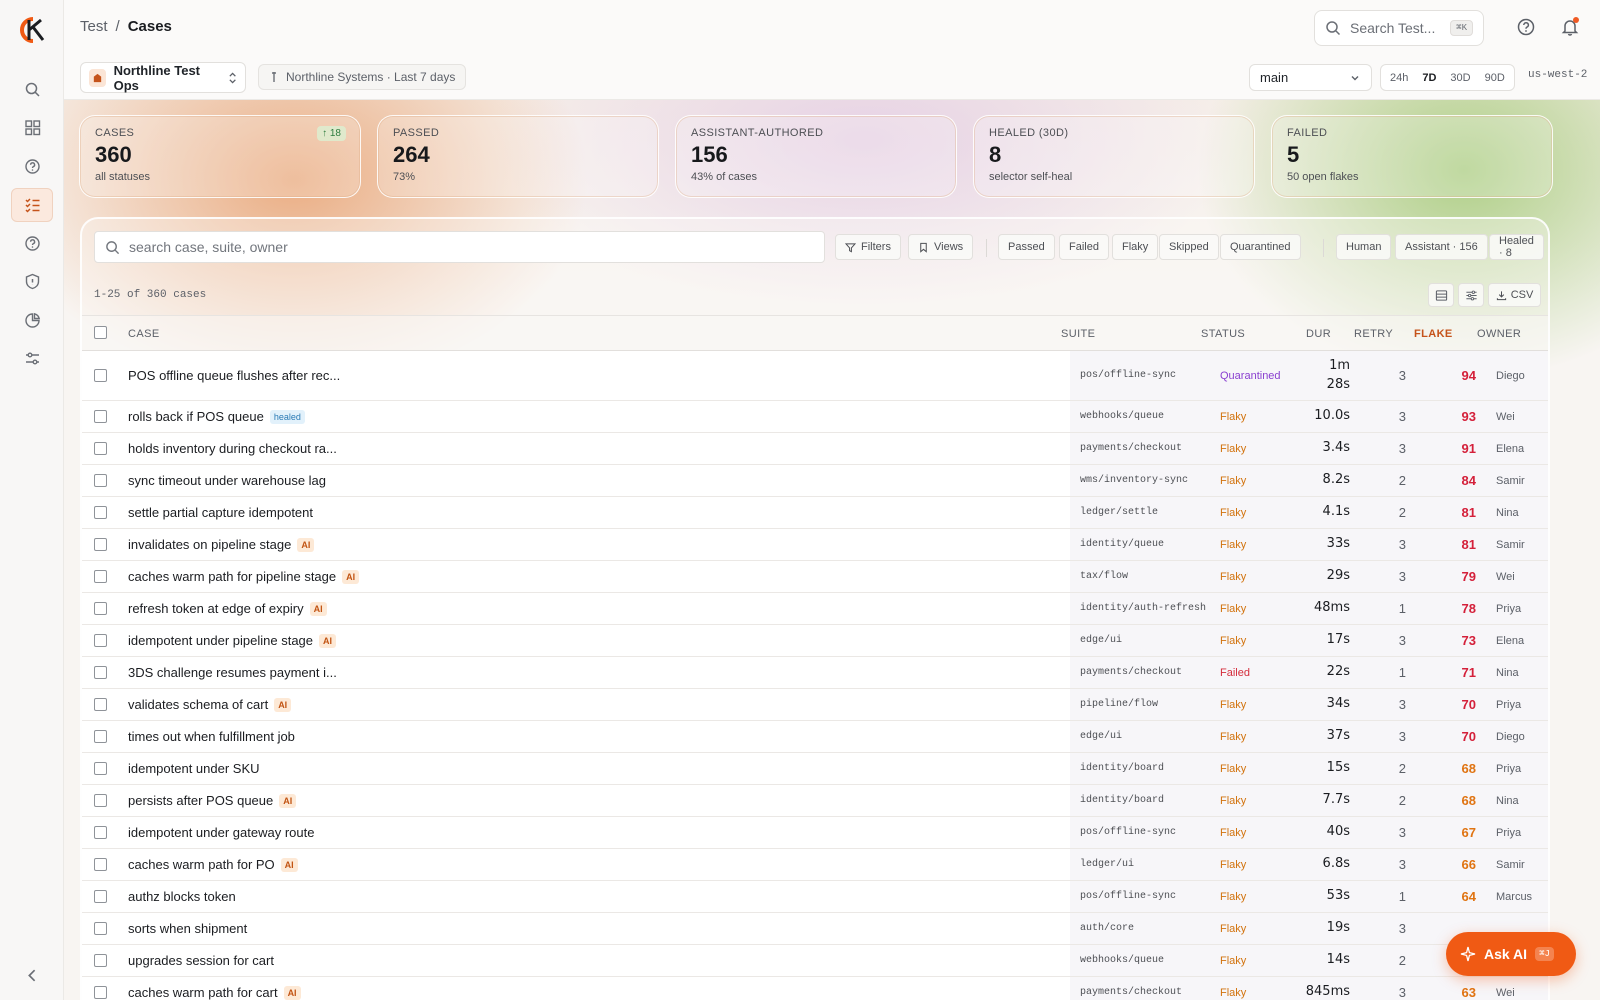 The image size is (1600, 1000). I want to click on author-filter-chip: Human, so click(1364, 247).